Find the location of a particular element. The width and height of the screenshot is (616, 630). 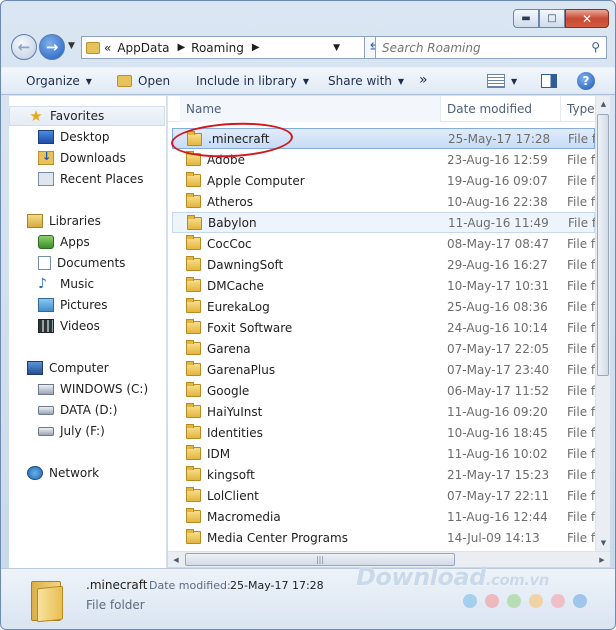

vertical-scrollbar: ▲ ▼ is located at coordinates (602, 323).